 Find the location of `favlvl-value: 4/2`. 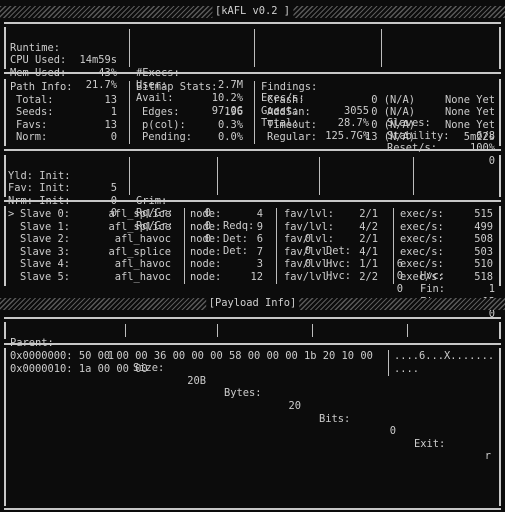

favlvl-value: 4/2 is located at coordinates (368, 226).